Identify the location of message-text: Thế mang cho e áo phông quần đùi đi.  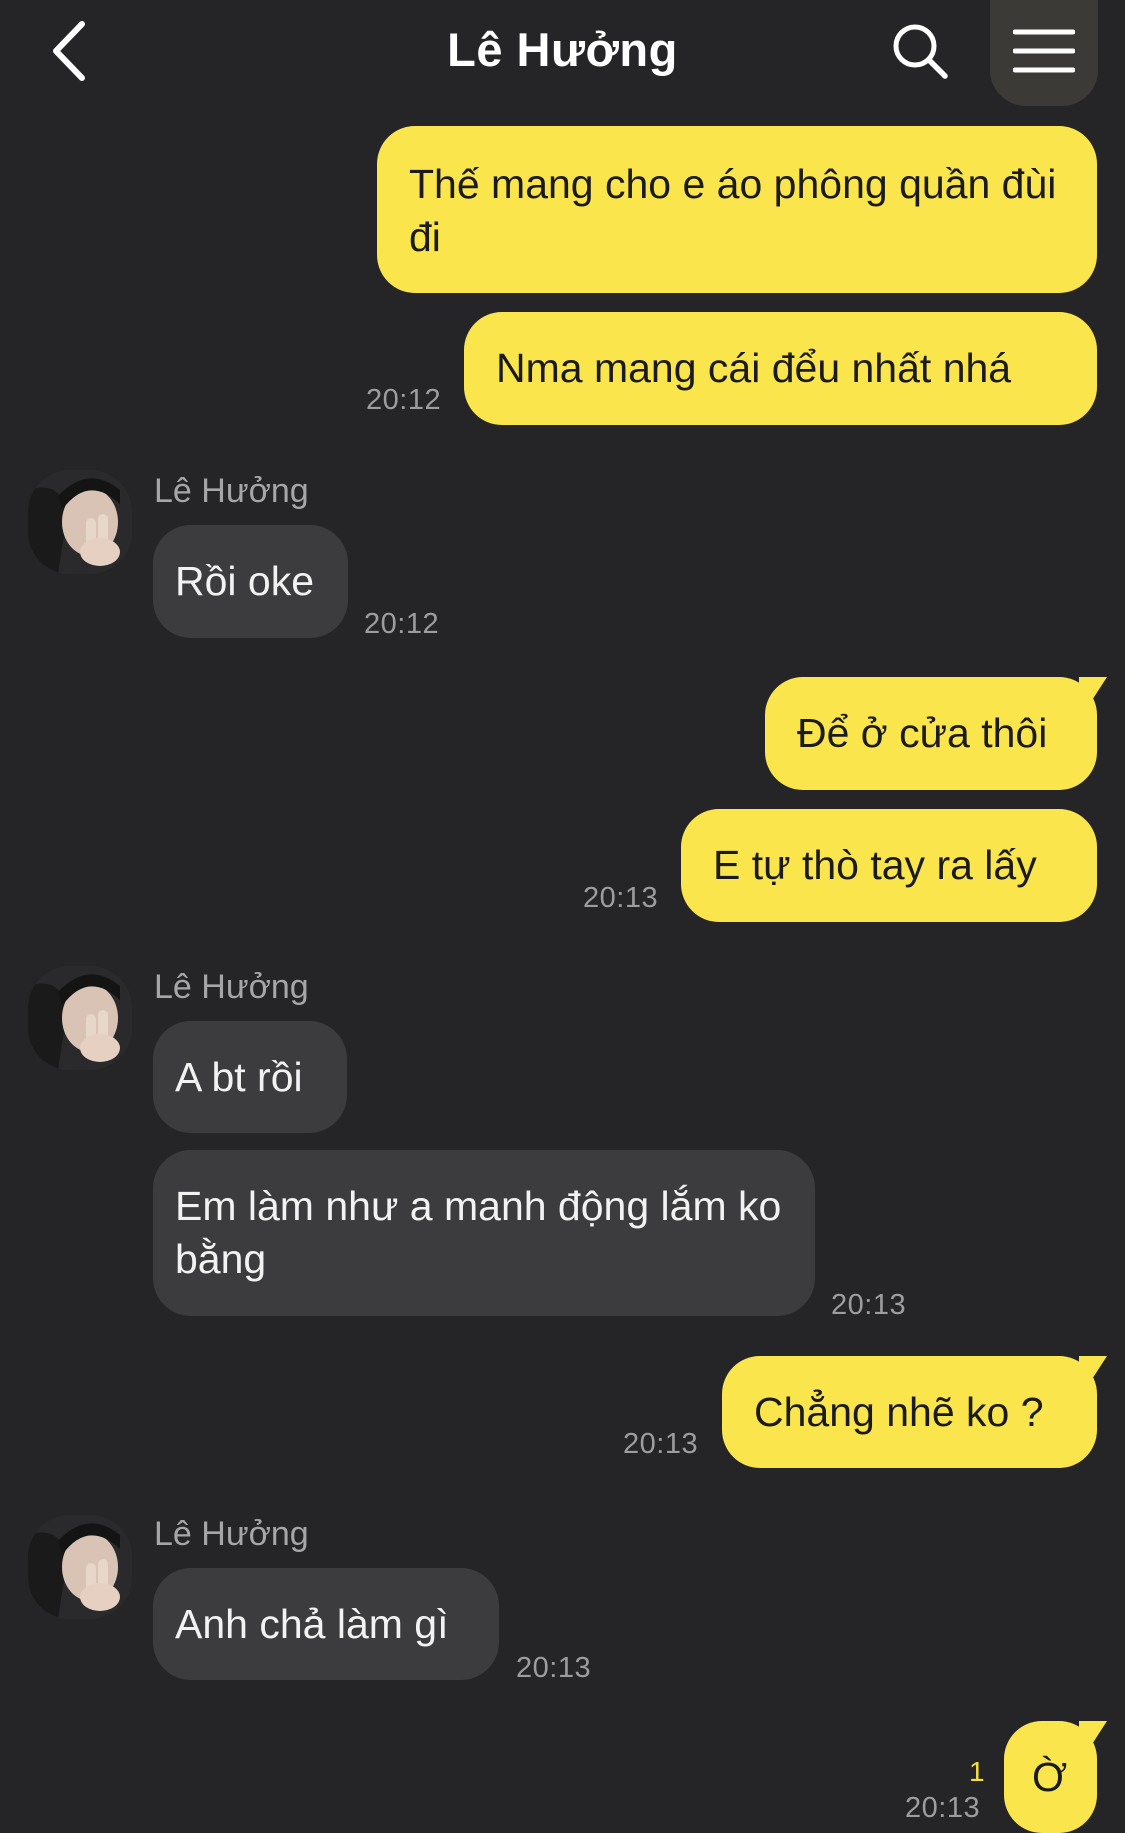
(733, 210).